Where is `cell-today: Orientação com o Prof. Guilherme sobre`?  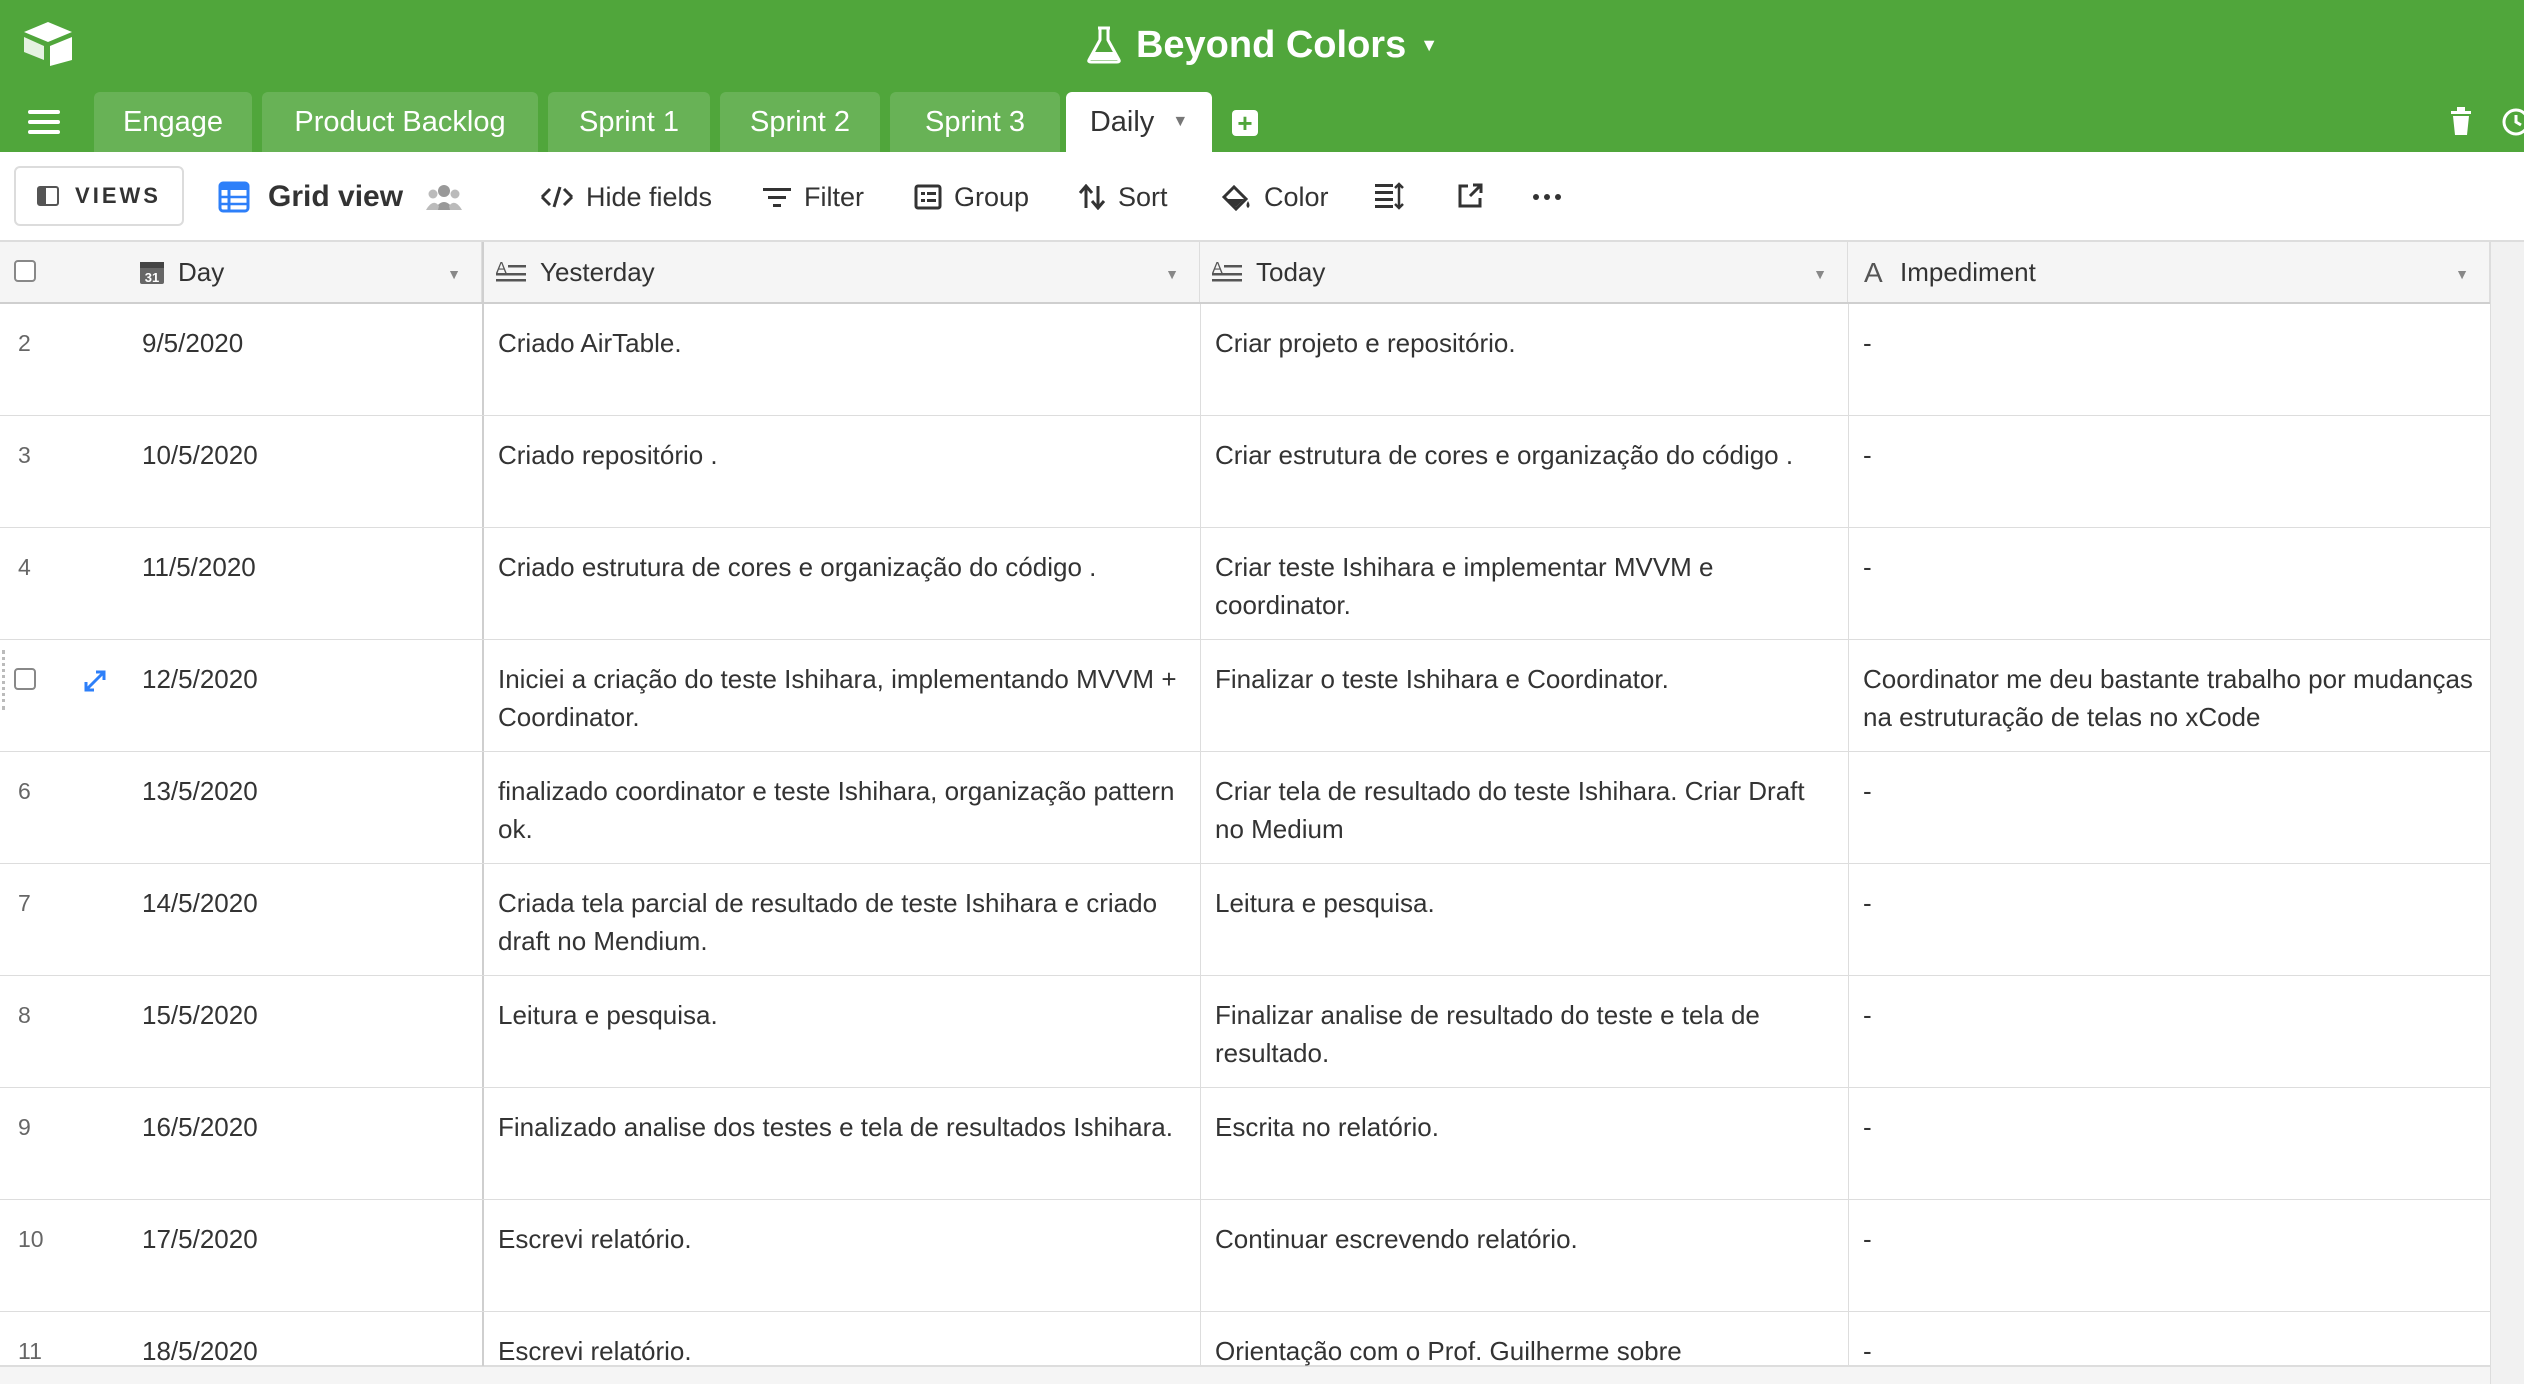 cell-today: Orientação com o Prof. Guilherme sobre is located at coordinates (1524, 1339).